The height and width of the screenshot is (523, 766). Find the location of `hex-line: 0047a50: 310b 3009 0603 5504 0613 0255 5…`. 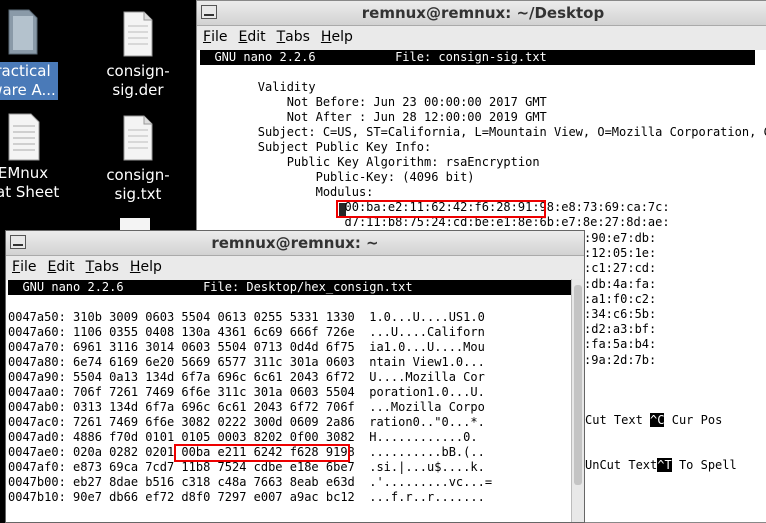

hex-line: 0047a50: 310b 3009 0603 5504 0613 0255 5… is located at coordinates (246, 317).